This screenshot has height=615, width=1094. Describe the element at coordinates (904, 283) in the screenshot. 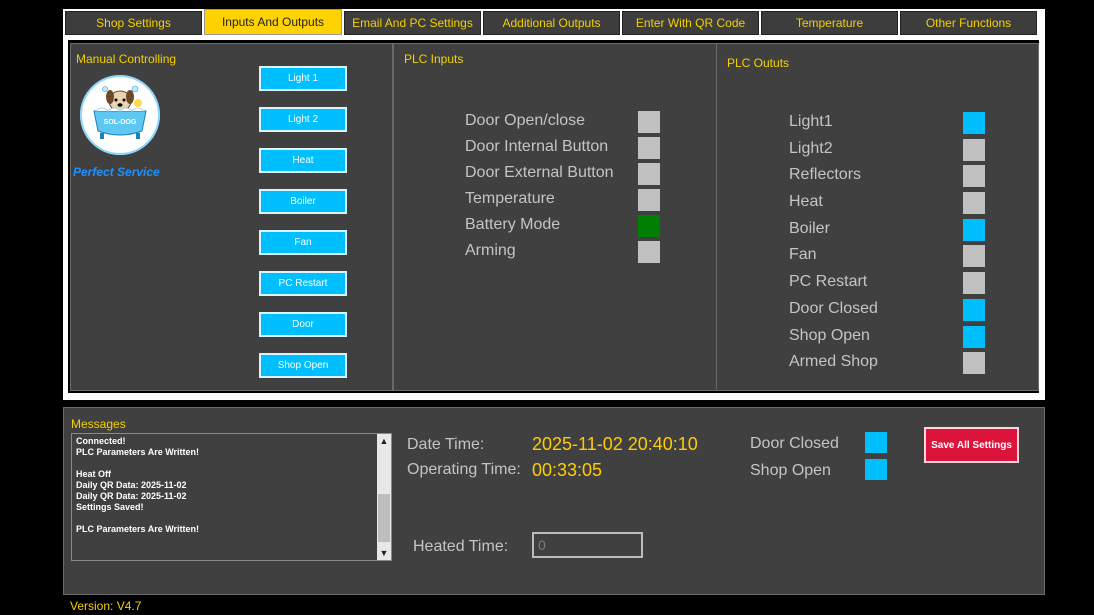

I see `plc-output-row: PC Restart` at that location.